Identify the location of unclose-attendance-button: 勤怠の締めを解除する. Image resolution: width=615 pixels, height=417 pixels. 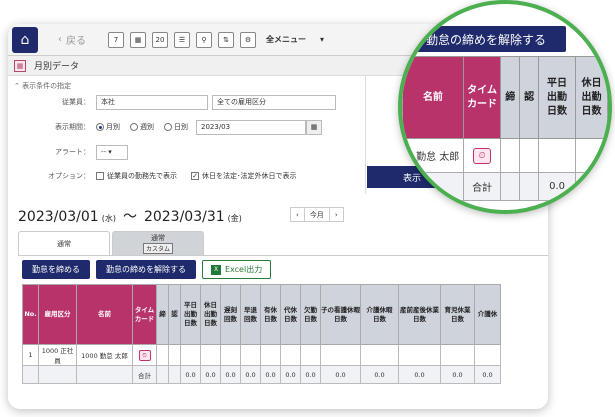
(146, 269).